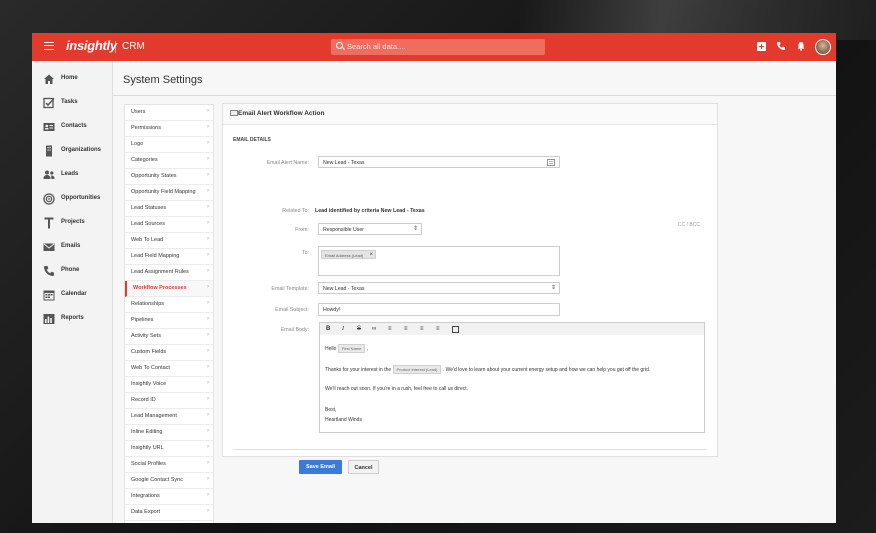 This screenshot has height=533, width=876. What do you see at coordinates (169, 273) in the screenshot?
I see `settings-item: Lead Assignment Rules ›` at bounding box center [169, 273].